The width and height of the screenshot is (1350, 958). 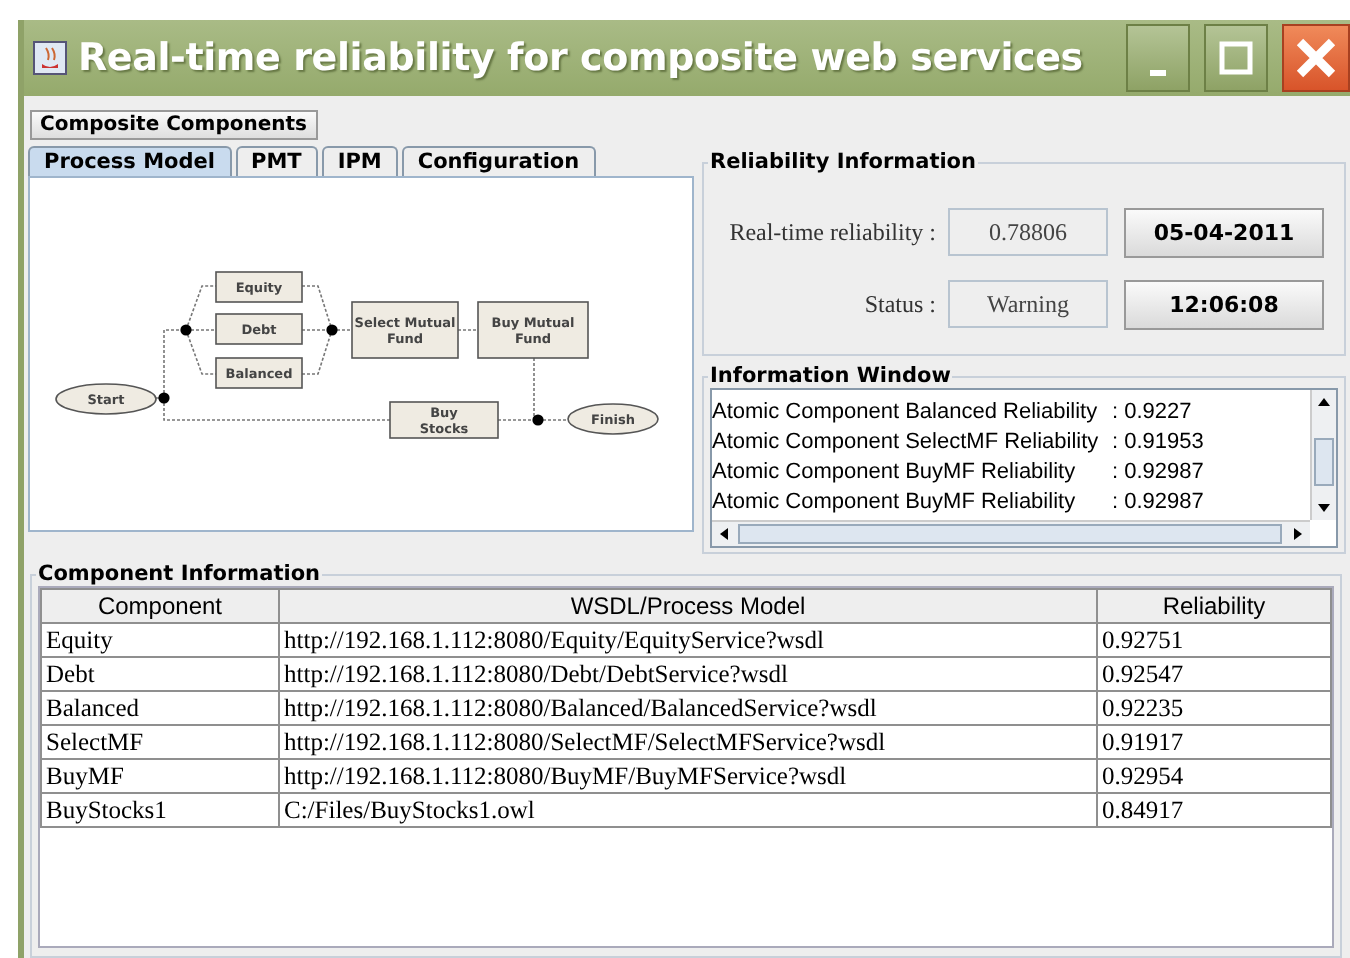 I want to click on horizontal-scrollbar, so click(x=1011, y=533).